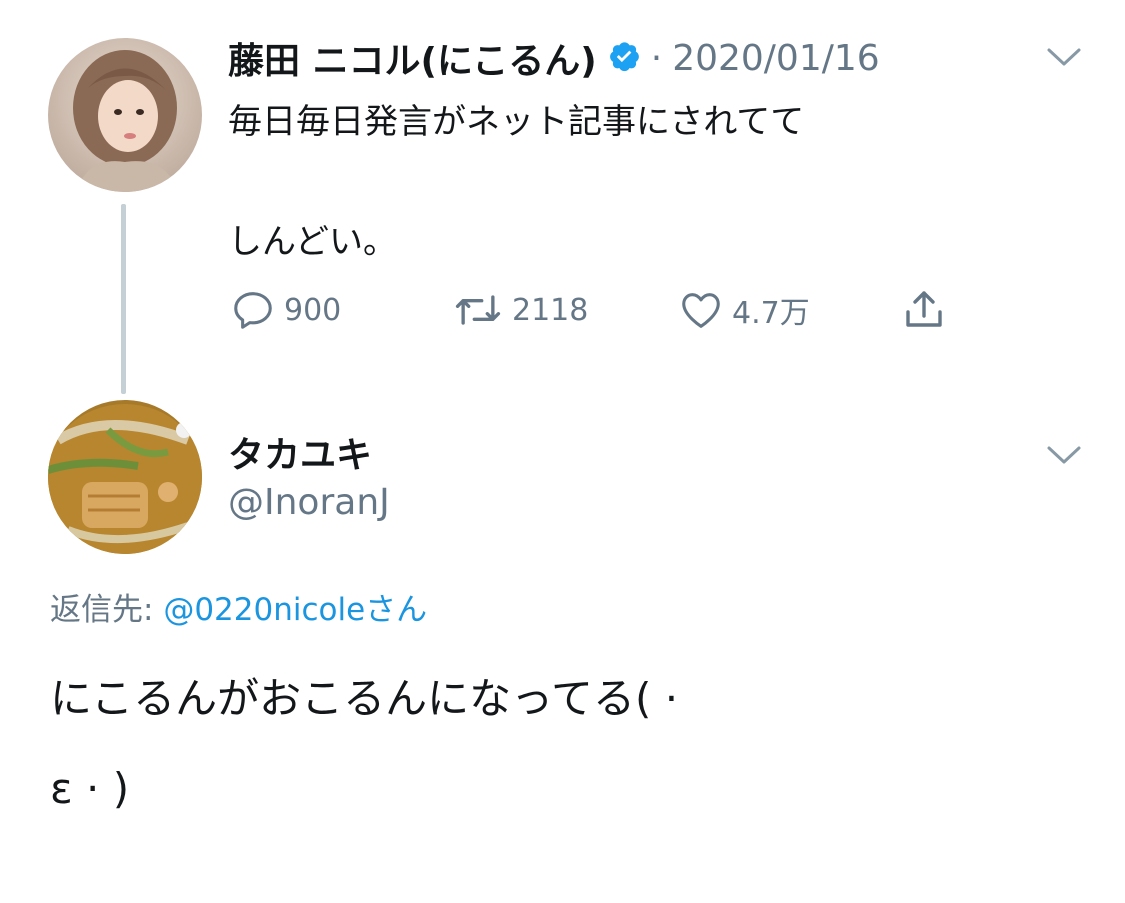  Describe the element at coordinates (364, 698) in the screenshot. I see `reply-text-line-1: にこるんがおこるんになってる( ·` at that location.